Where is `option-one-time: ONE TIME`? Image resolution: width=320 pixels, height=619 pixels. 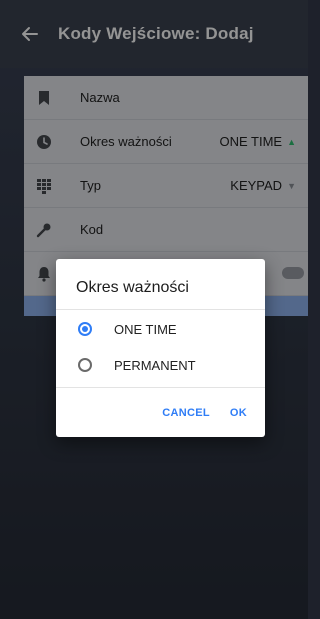
option-one-time: ONE TIME is located at coordinates (160, 329).